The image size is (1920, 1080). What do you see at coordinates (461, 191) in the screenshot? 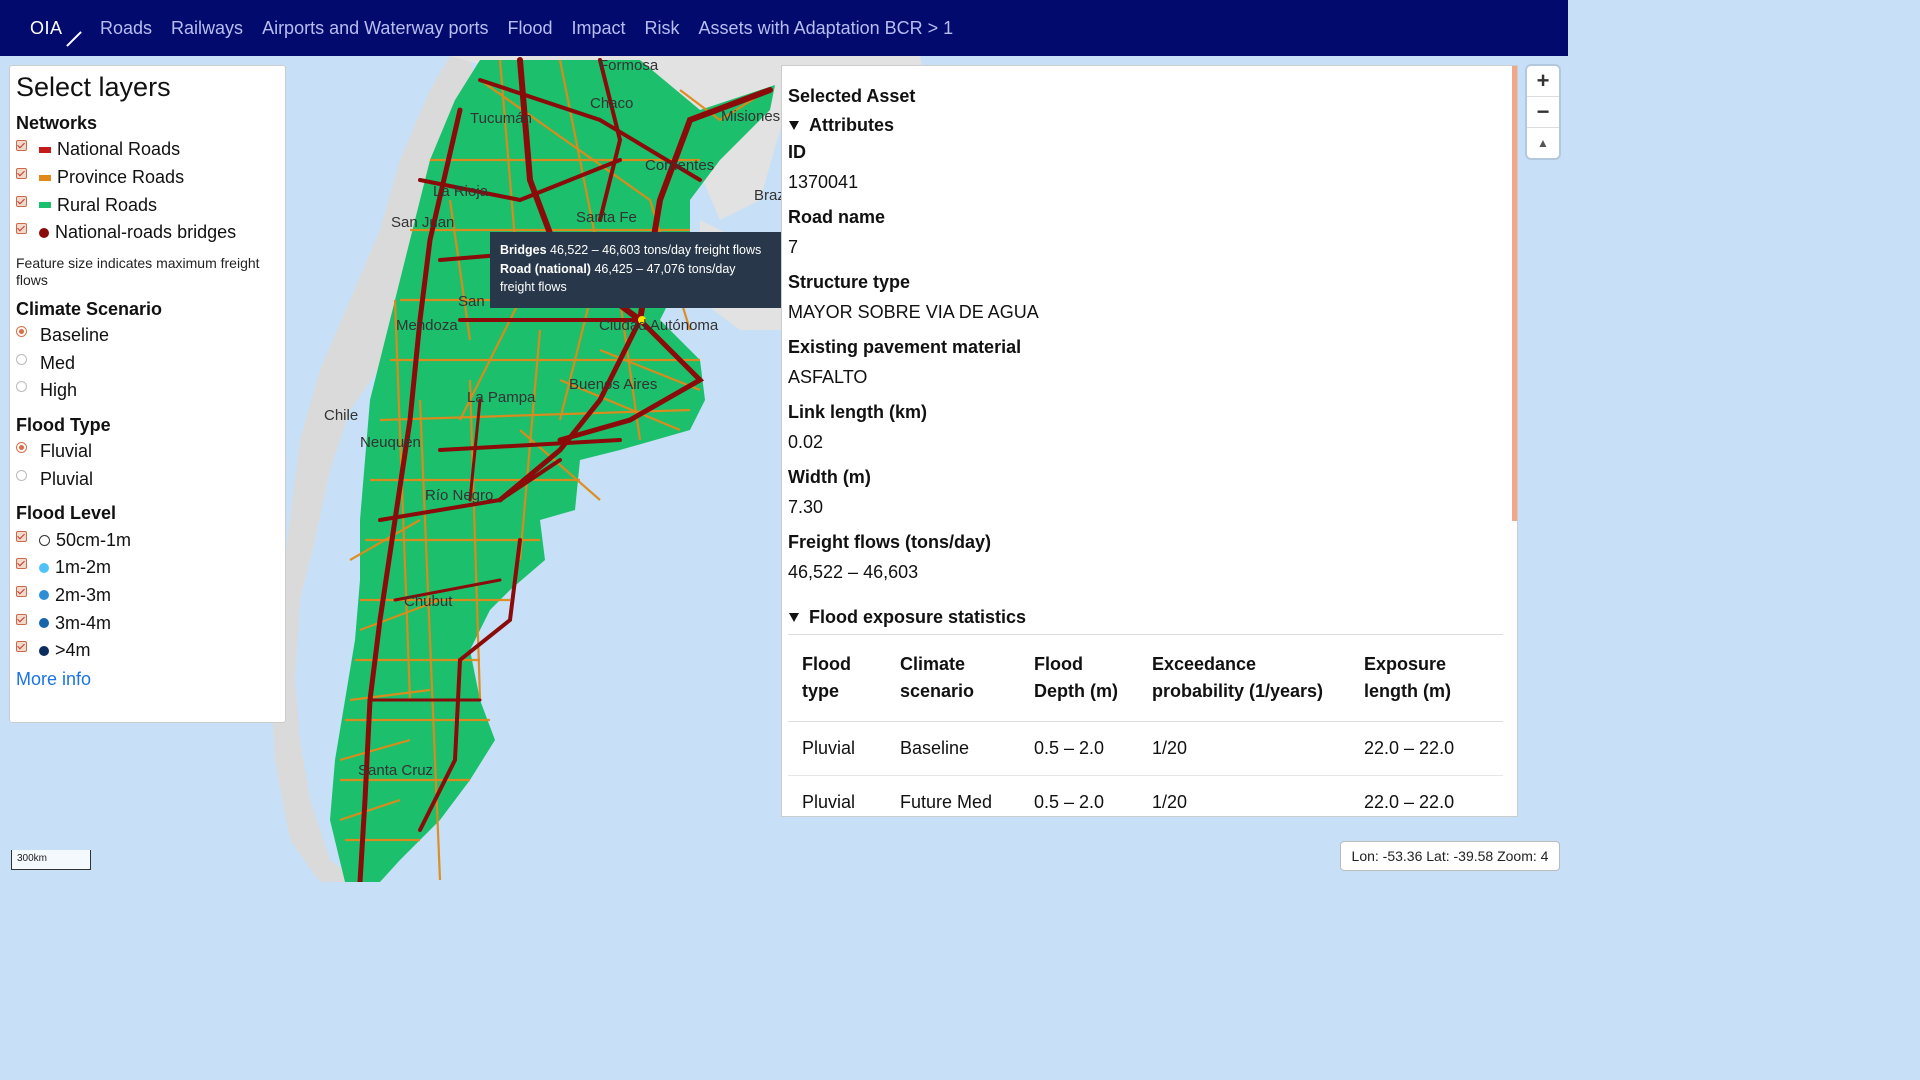
I see `map-label-la-rioja: La Rioja` at bounding box center [461, 191].